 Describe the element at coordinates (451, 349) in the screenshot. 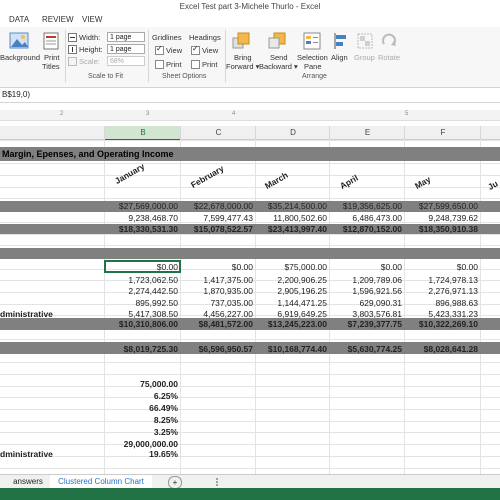

I see `table-cell: $8,028,641.28` at that location.